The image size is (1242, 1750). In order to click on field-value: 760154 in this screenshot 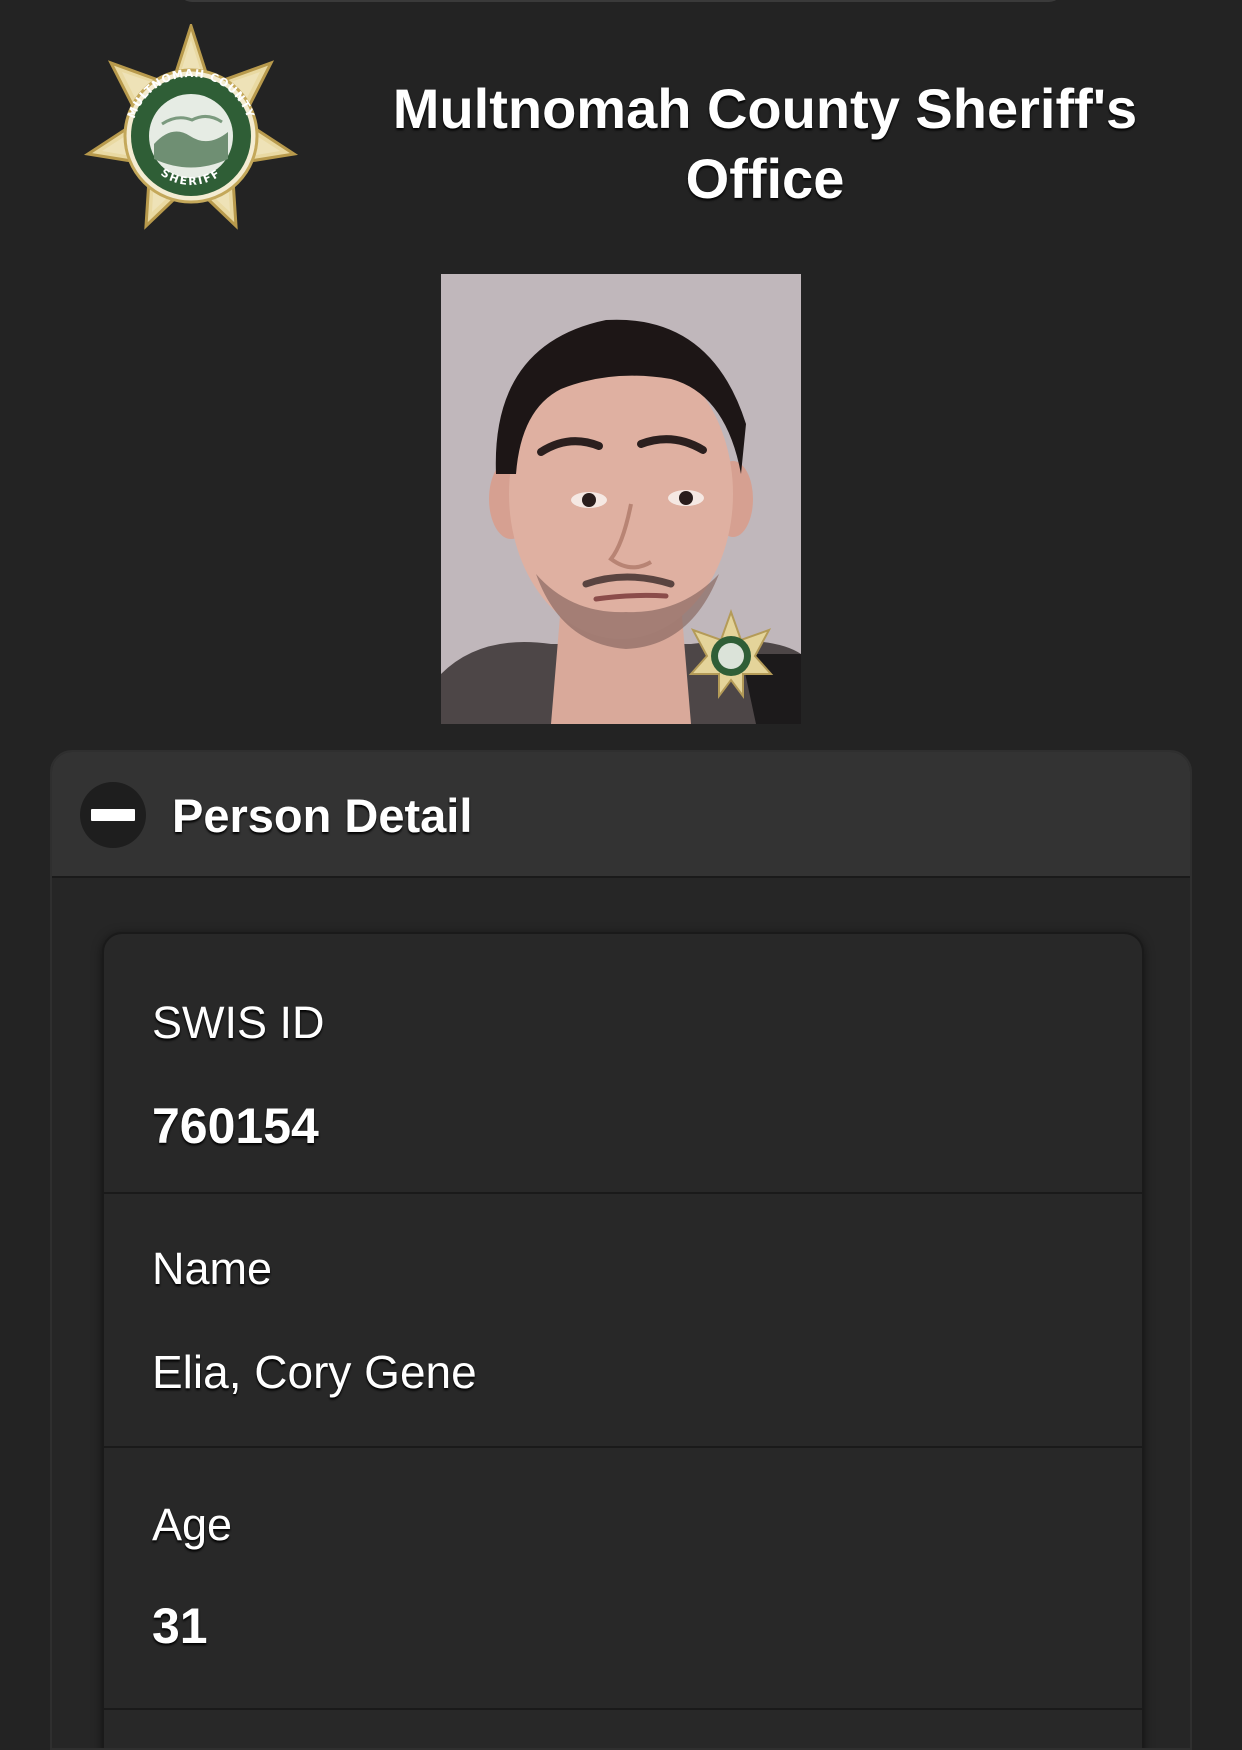, I will do `click(235, 1126)`.